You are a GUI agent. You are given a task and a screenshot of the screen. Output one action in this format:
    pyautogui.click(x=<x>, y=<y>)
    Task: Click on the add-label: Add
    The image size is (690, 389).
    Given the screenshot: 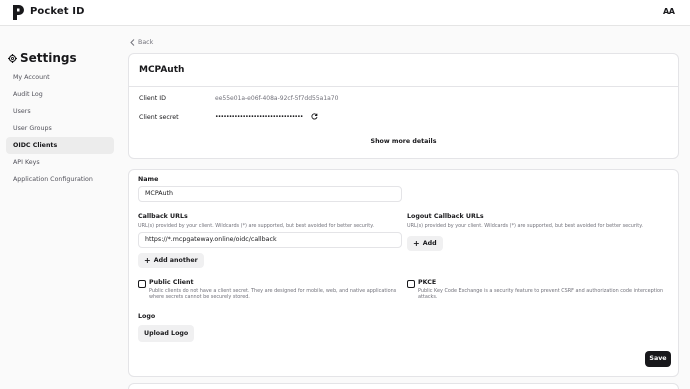 What is the action you would take?
    pyautogui.click(x=429, y=243)
    